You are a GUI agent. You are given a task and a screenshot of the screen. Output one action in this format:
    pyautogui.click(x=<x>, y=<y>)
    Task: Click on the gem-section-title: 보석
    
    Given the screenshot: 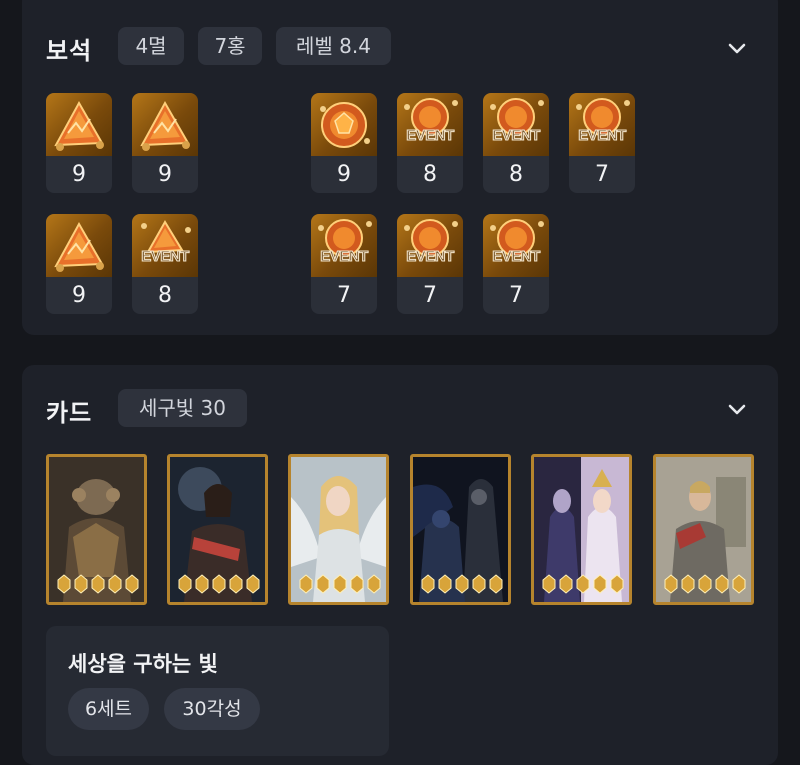 What is the action you would take?
    pyautogui.click(x=69, y=51)
    